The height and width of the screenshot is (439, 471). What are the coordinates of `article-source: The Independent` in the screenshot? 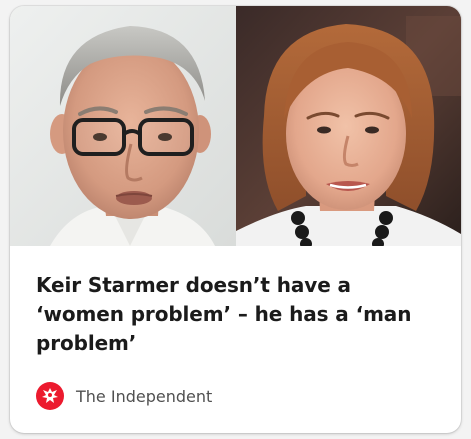 It's located at (124, 396).